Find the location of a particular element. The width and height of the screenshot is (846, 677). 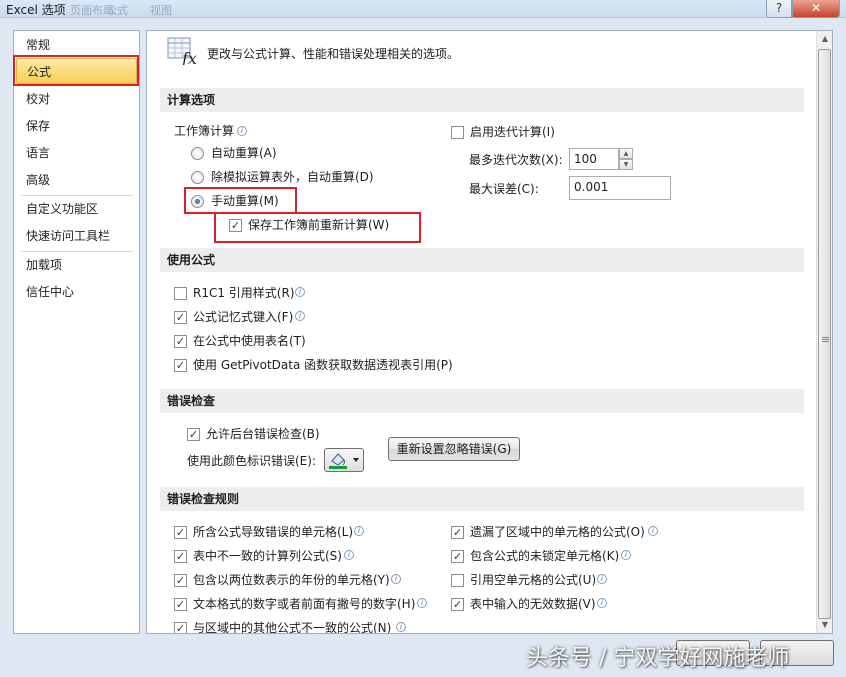

checkbox-table-names: ✓ is located at coordinates (180, 341).